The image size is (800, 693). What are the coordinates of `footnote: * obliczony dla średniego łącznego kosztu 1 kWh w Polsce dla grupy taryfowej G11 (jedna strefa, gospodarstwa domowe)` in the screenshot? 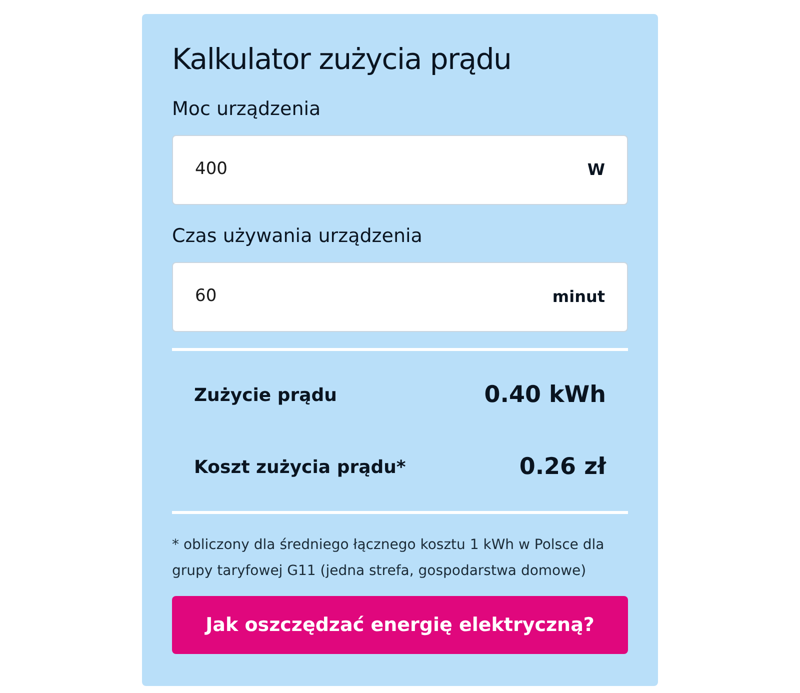 It's located at (389, 558).